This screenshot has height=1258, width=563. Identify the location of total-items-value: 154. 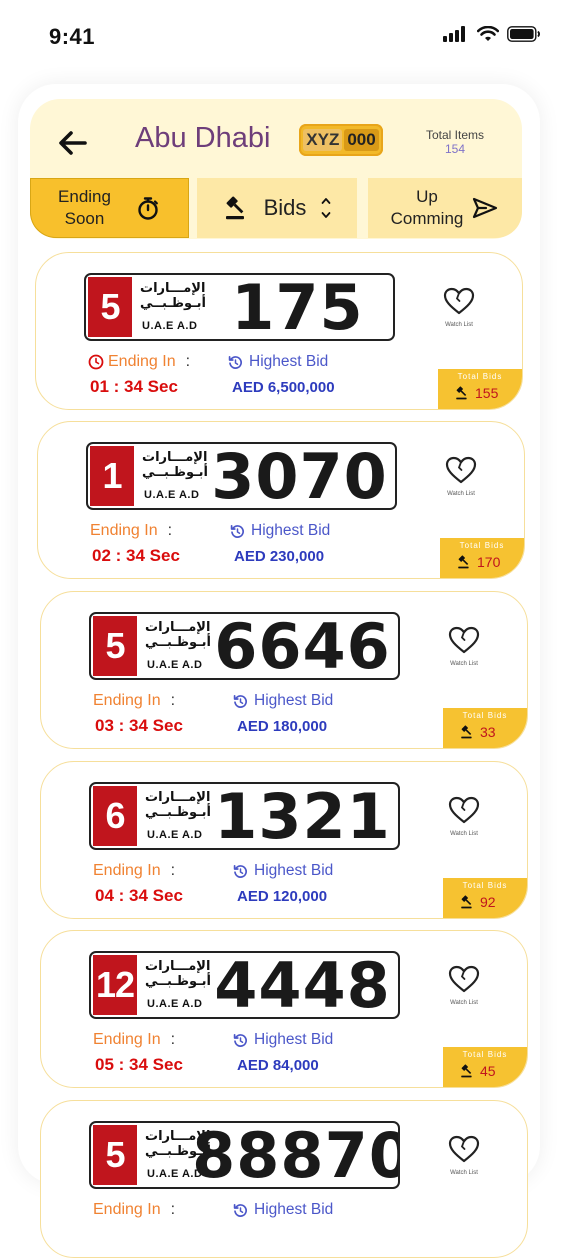
(455, 149).